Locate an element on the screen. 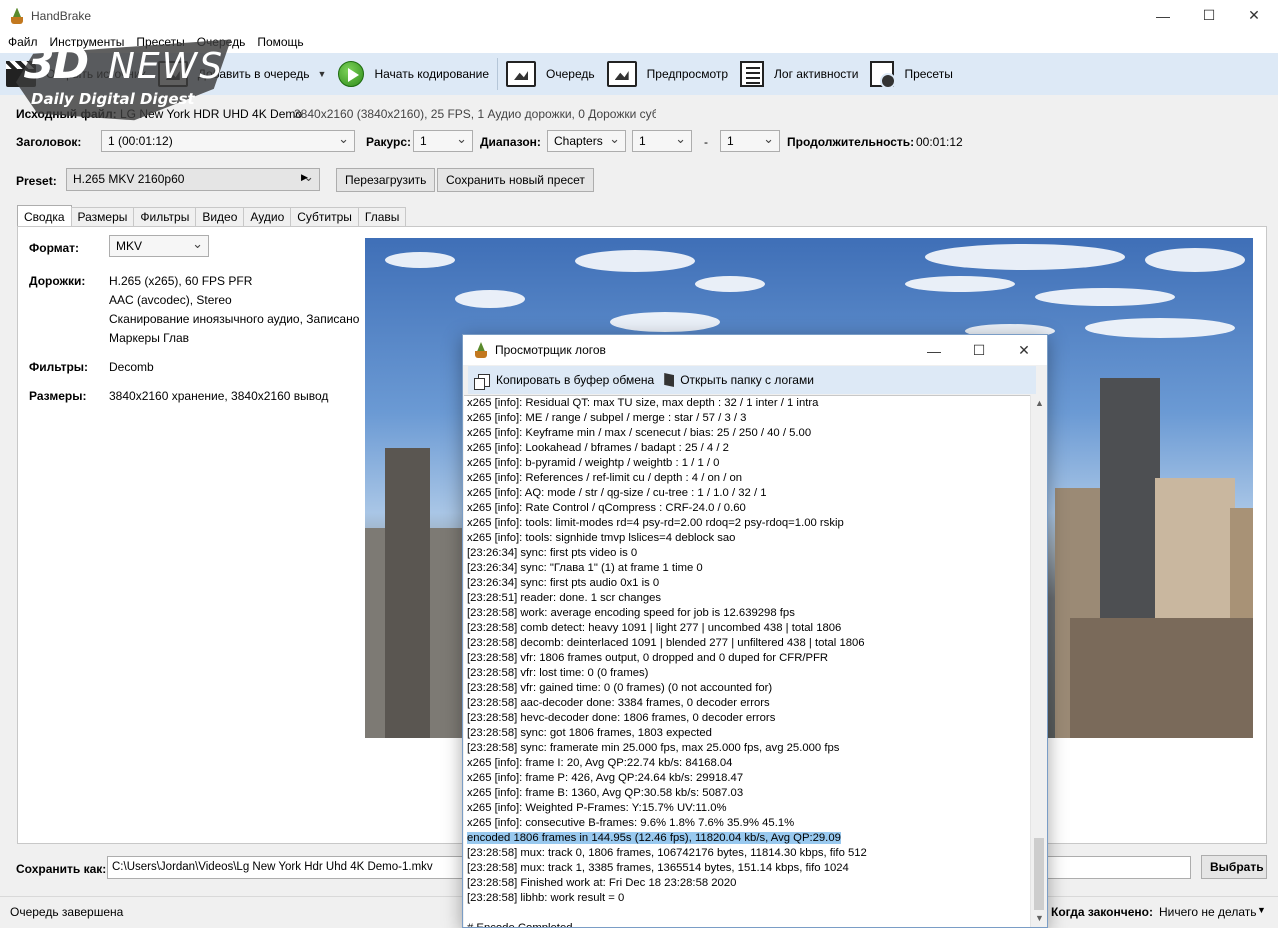  log-line-text: [23:26:34] sync: first pts video is 0 is located at coordinates (552, 553).